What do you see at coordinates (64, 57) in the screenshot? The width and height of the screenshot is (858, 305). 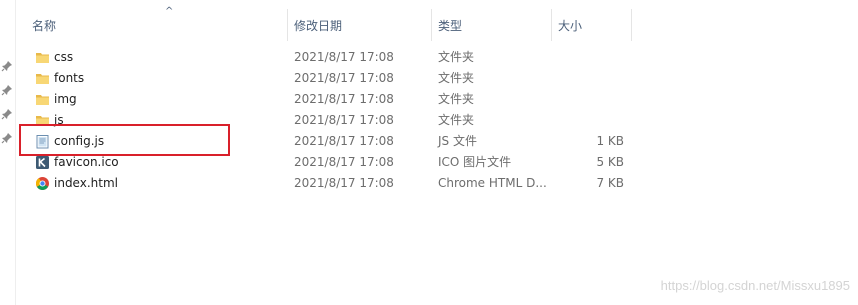 I see `file-name: css` at bounding box center [64, 57].